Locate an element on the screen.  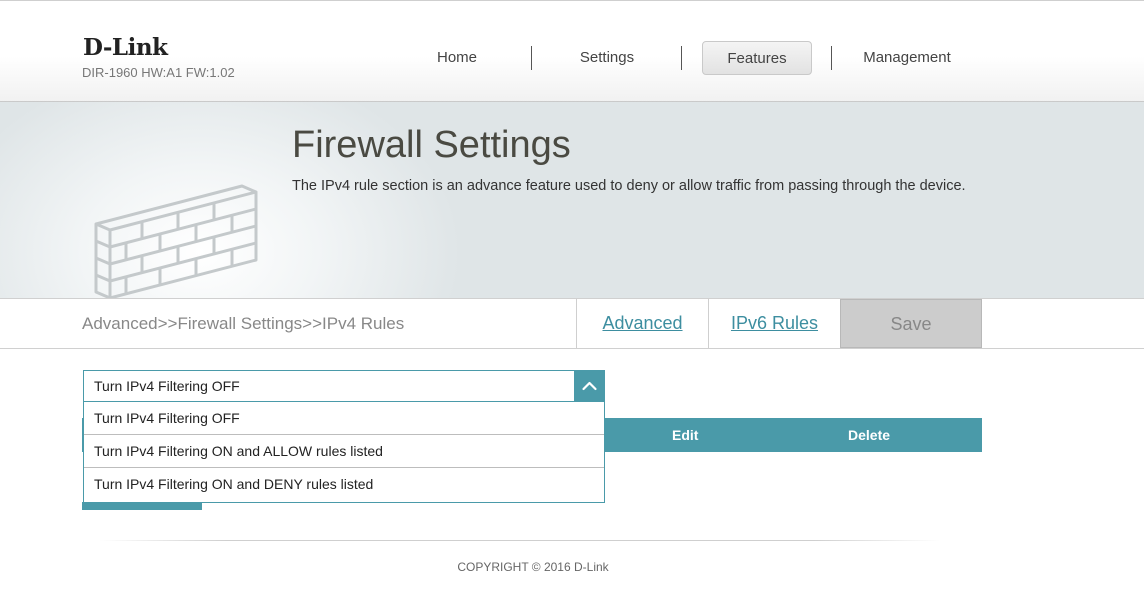
brick-wall-icon is located at coordinates (176, 242).